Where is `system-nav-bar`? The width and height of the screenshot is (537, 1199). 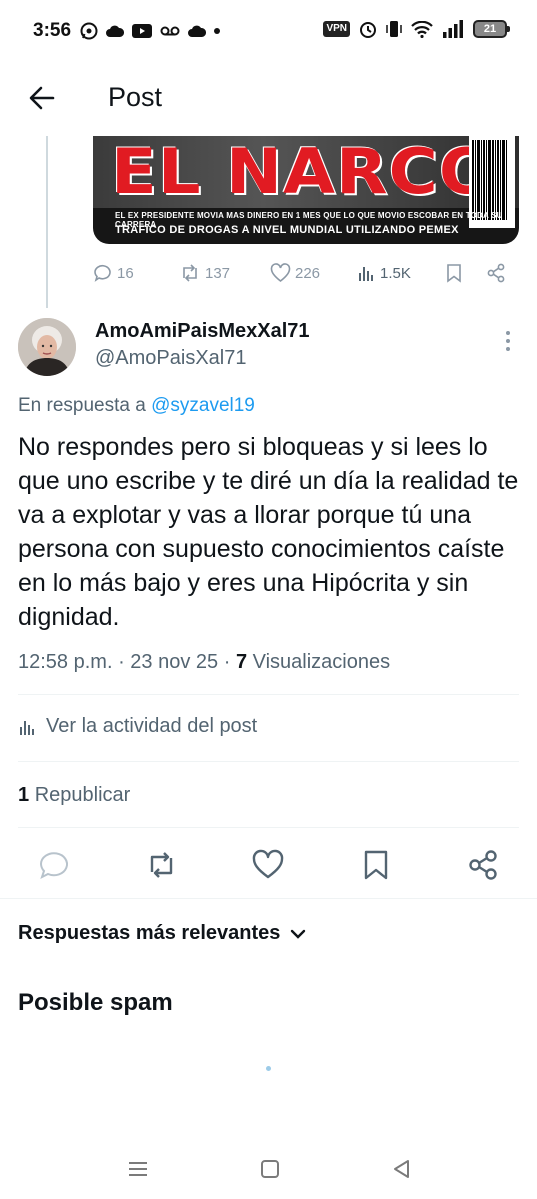
system-nav-bar is located at coordinates (268, 1169).